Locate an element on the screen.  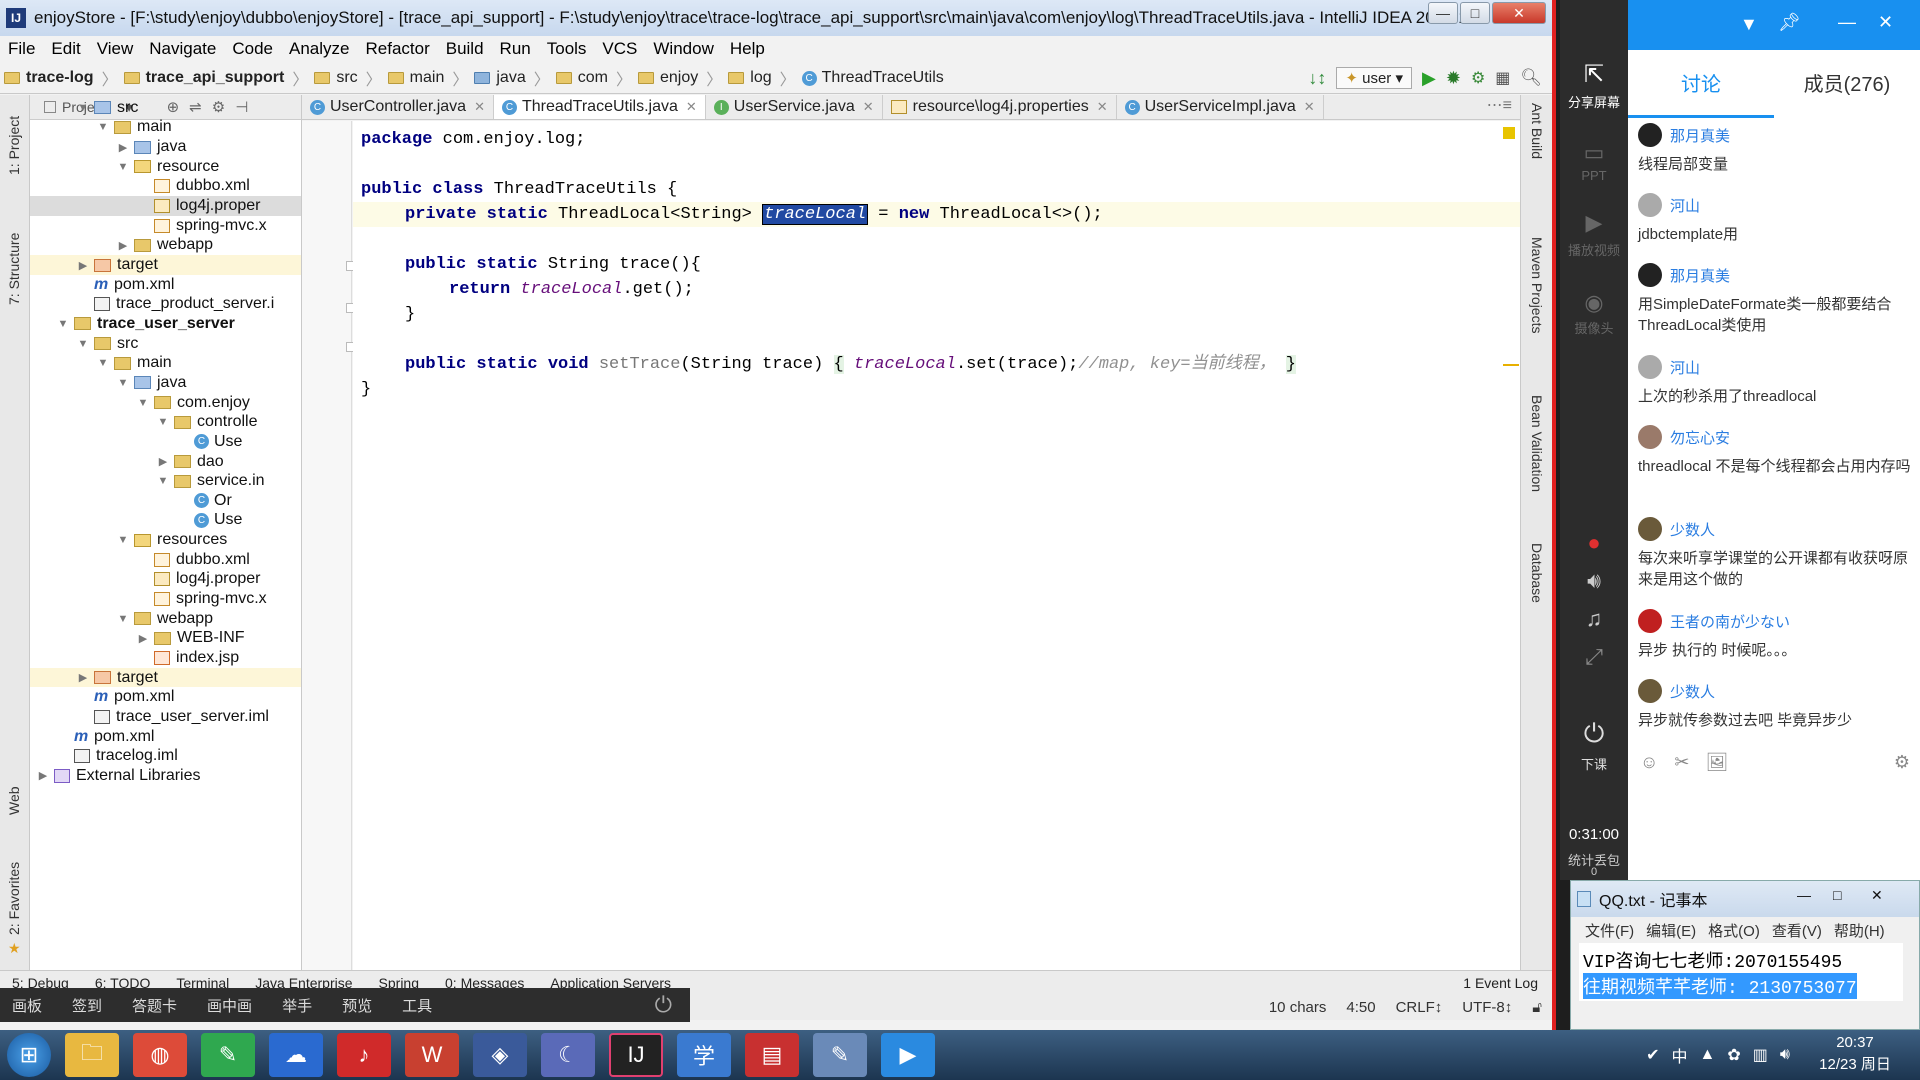
taskbar-clock: 20:37 12/23 周日 is located at coordinates (1855, 1055).